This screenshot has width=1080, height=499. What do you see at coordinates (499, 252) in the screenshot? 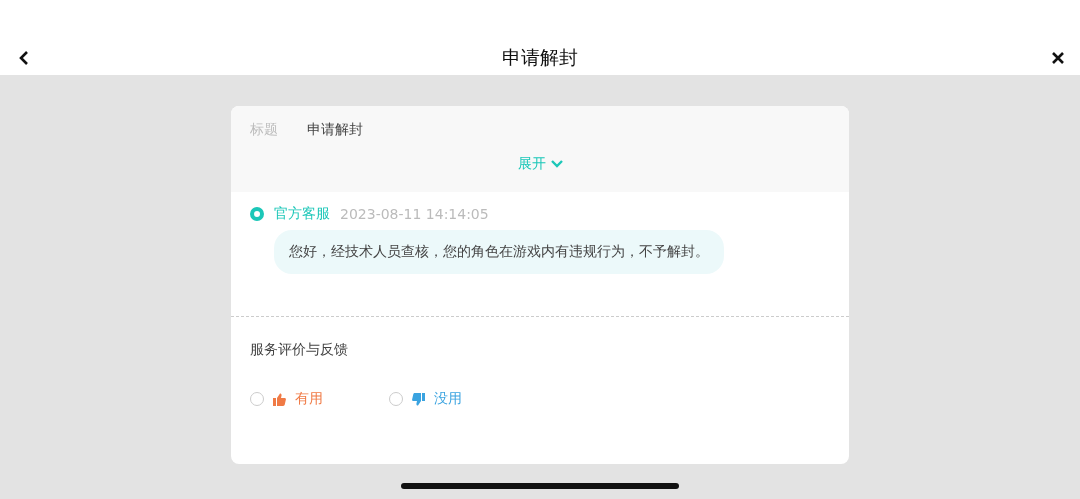
I see `message-bubble: 您好，经技术人员查核，您的角色在游戏内有违规行为，不予解封。` at bounding box center [499, 252].